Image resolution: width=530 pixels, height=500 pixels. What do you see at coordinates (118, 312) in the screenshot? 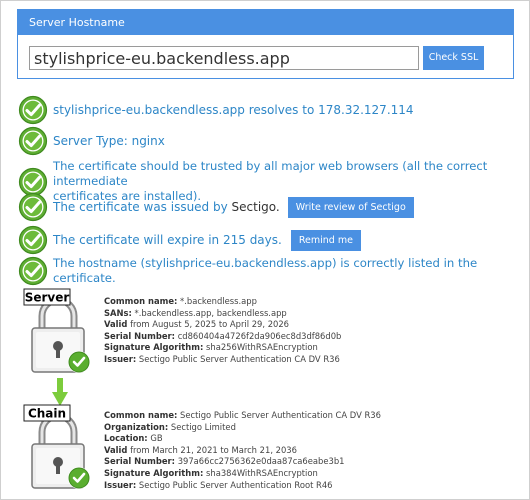
I see `label: SANs:` at bounding box center [118, 312].